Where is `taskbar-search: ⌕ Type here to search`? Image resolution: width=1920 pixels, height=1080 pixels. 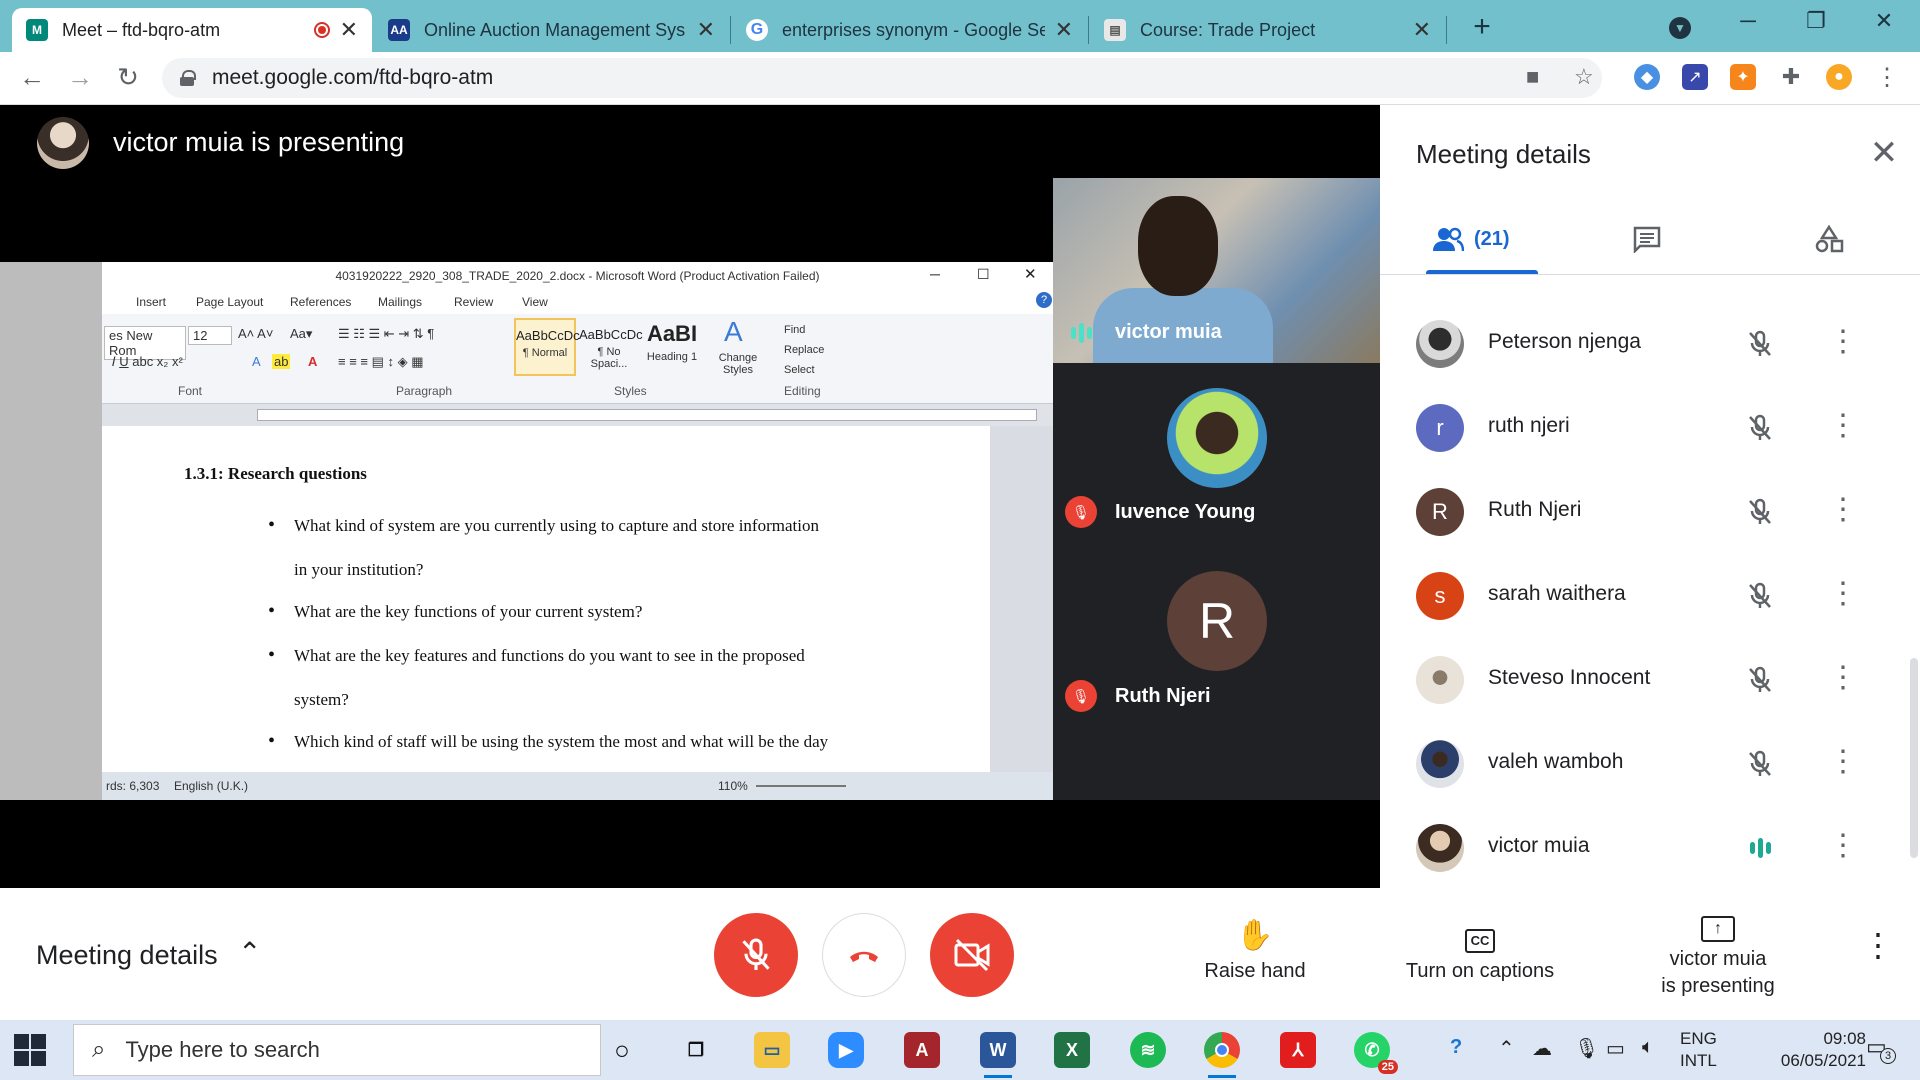 taskbar-search: ⌕ Type here to search is located at coordinates (337, 1050).